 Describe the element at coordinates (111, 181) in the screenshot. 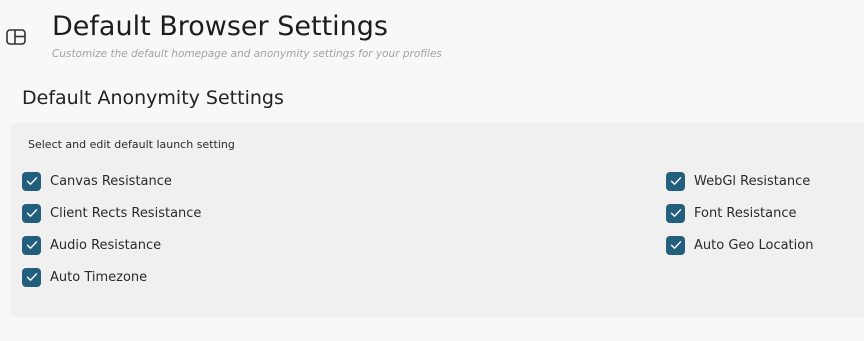

I see `option-label: Canvas Resistance` at that location.